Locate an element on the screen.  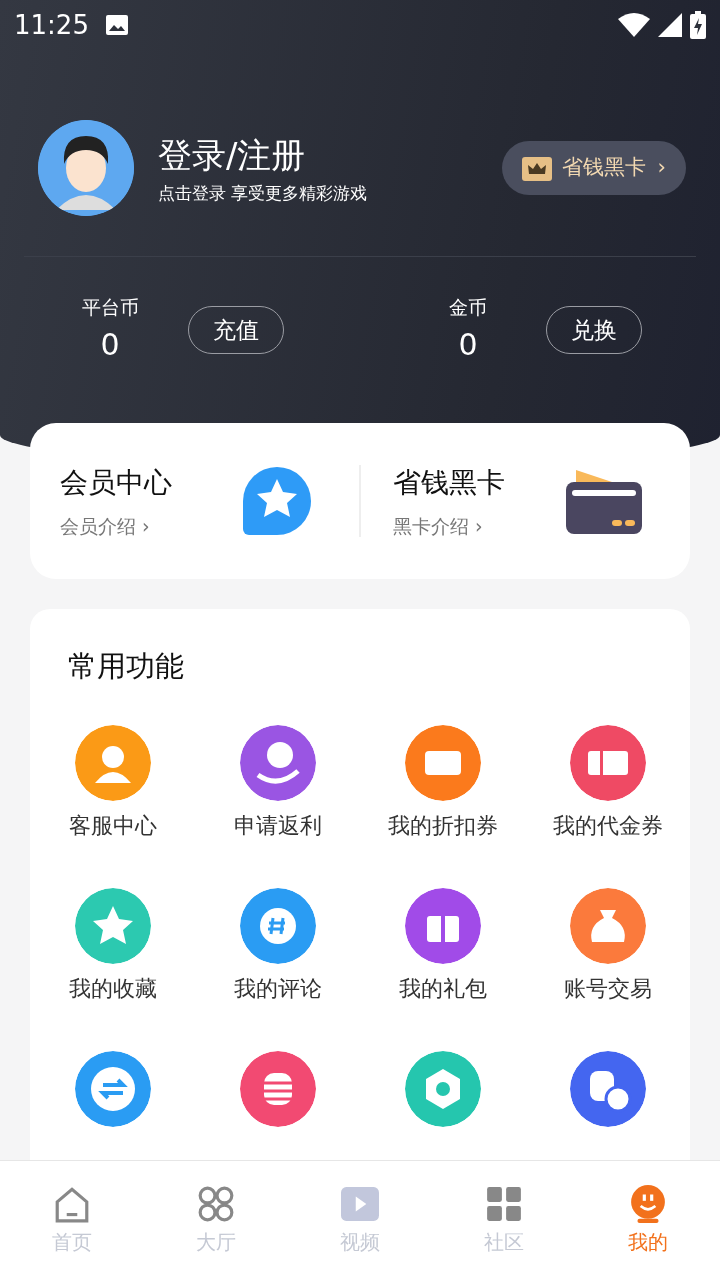
settings-icon is located at coordinates (442, 1088).